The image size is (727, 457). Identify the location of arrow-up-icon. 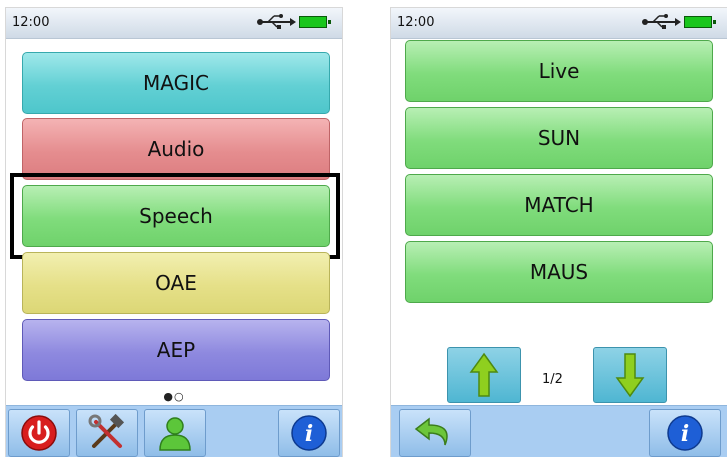
(484, 374).